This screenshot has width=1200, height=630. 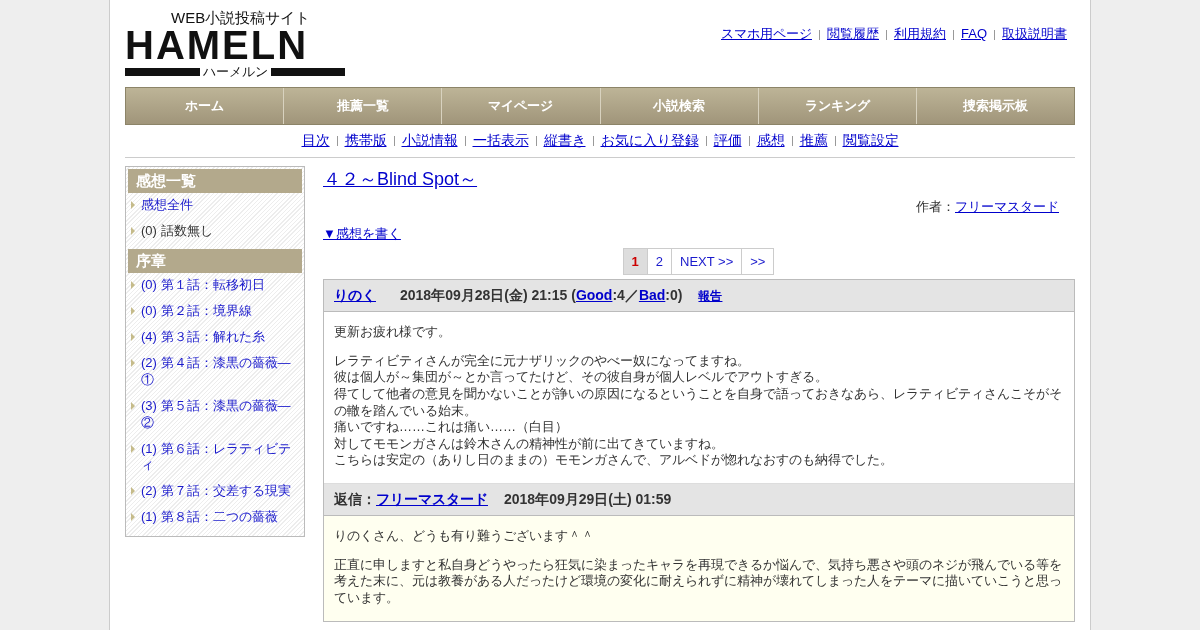 I want to click on episode-link: (2) 第７話：交差する現実, so click(x=216, y=492).